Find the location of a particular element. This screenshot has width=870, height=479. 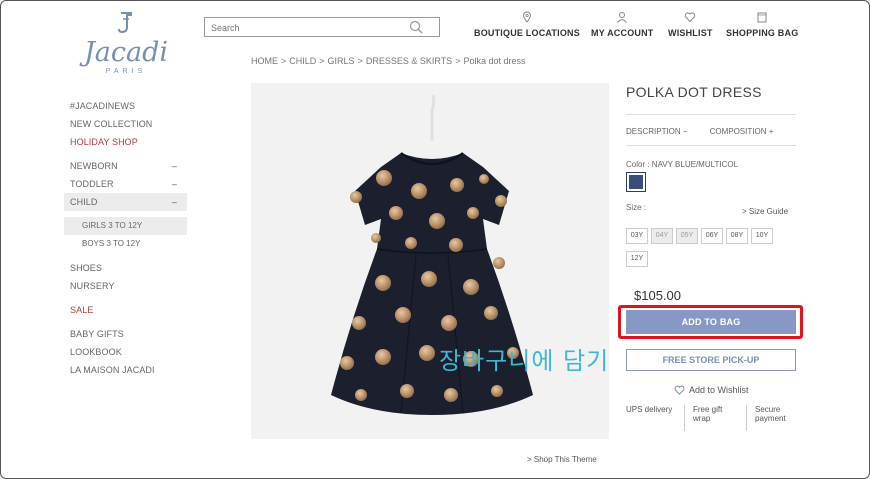

minus-icon: − is located at coordinates (685, 131).